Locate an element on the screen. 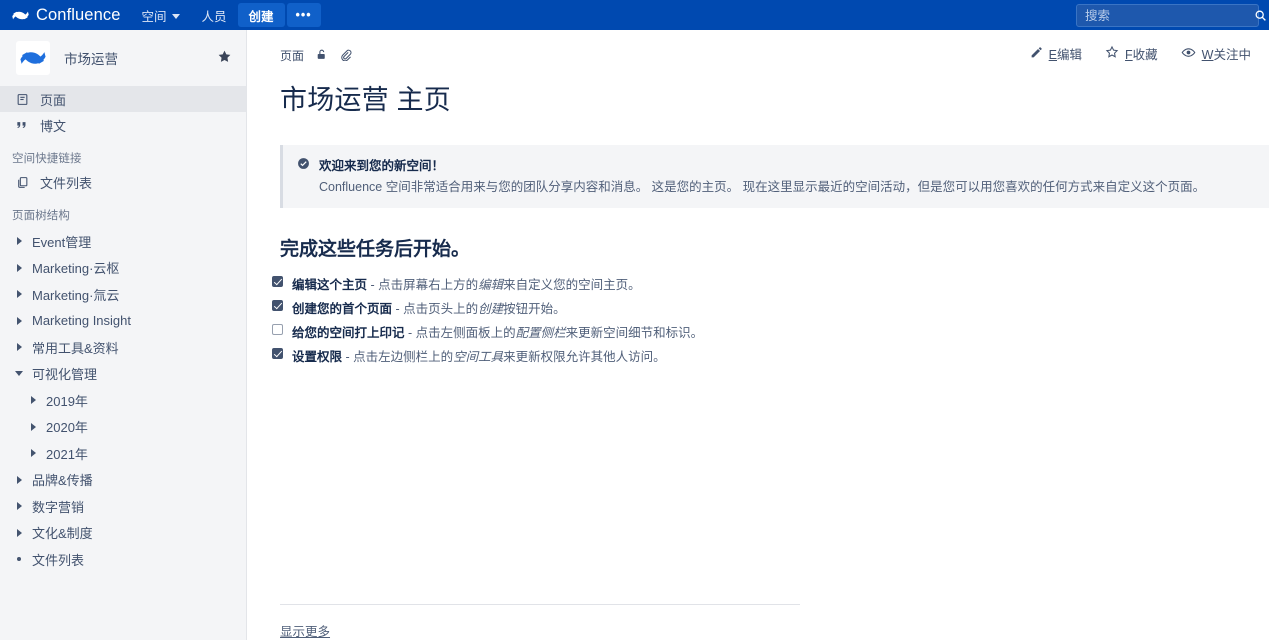 The height and width of the screenshot is (640, 1269). page-tree-item: 常用工具&资料 is located at coordinates (123, 347).